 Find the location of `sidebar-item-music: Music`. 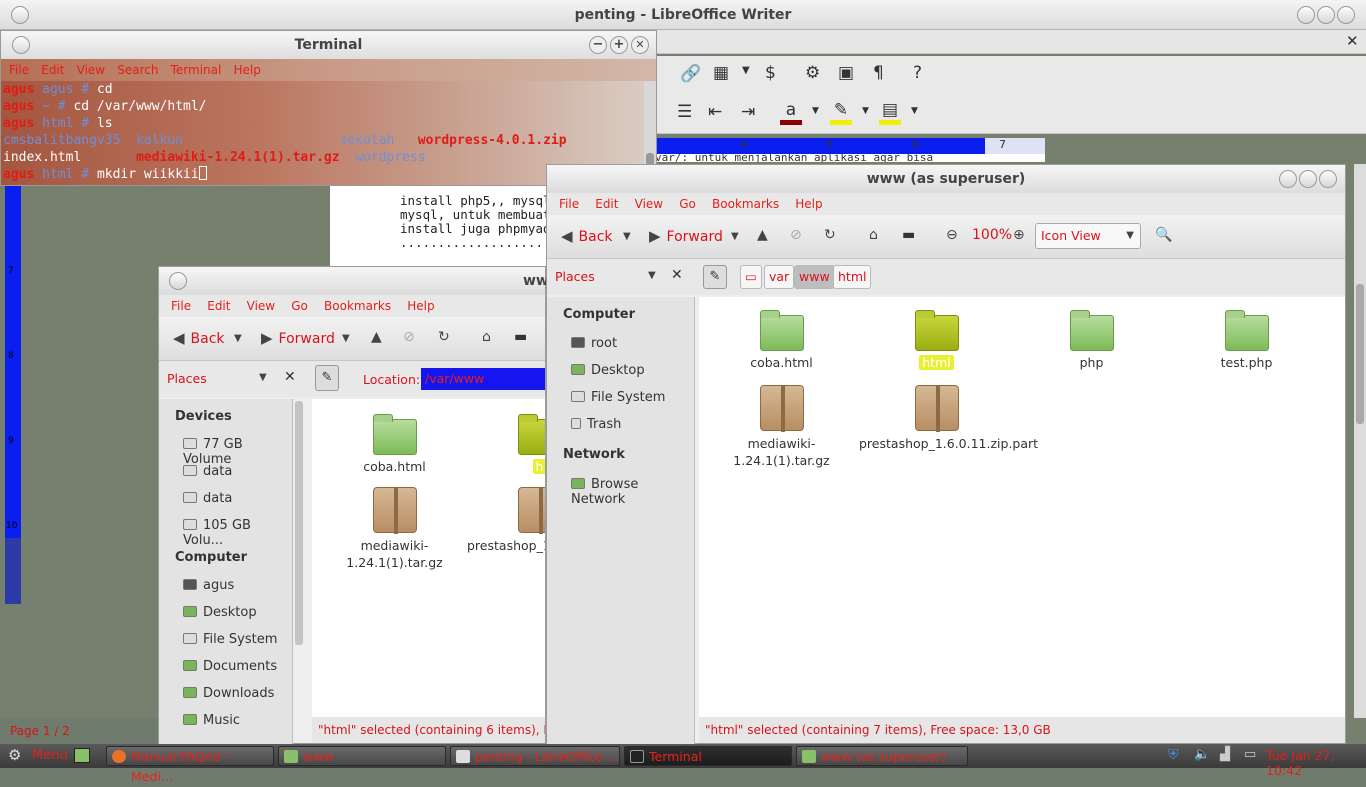

sidebar-item-music: Music is located at coordinates (211, 720).